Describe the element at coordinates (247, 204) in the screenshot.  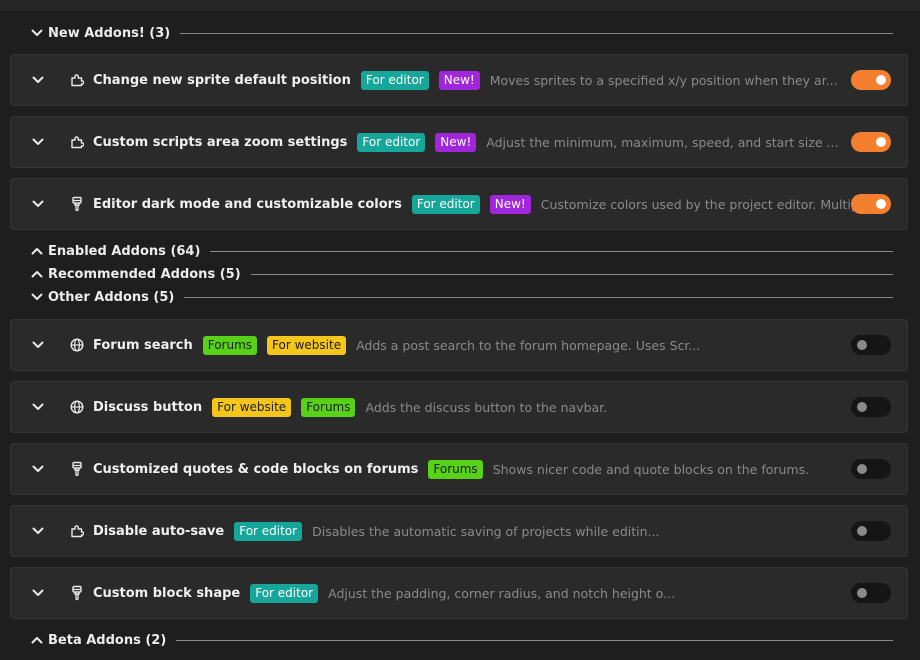
I see `addon-name: Editor dark mode and customizable colors` at that location.